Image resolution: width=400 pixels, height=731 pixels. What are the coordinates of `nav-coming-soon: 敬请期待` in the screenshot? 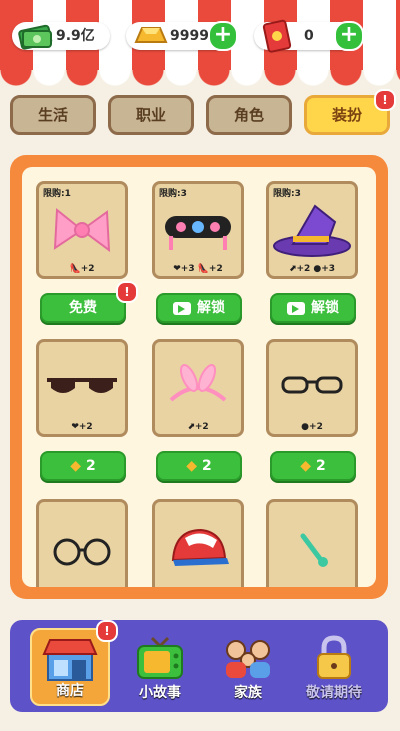 It's located at (334, 667).